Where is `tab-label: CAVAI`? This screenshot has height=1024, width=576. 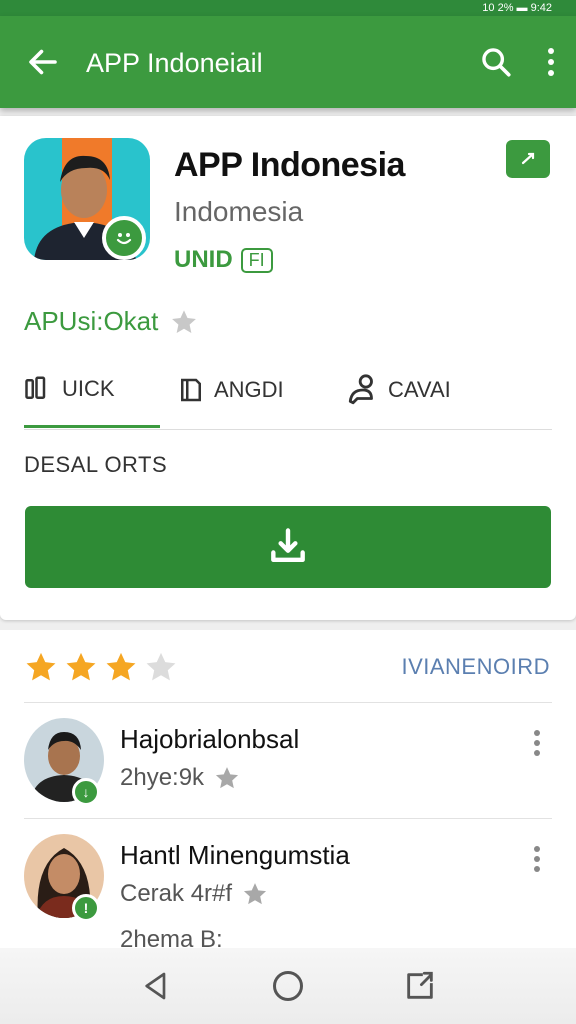 tab-label: CAVAI is located at coordinates (419, 389).